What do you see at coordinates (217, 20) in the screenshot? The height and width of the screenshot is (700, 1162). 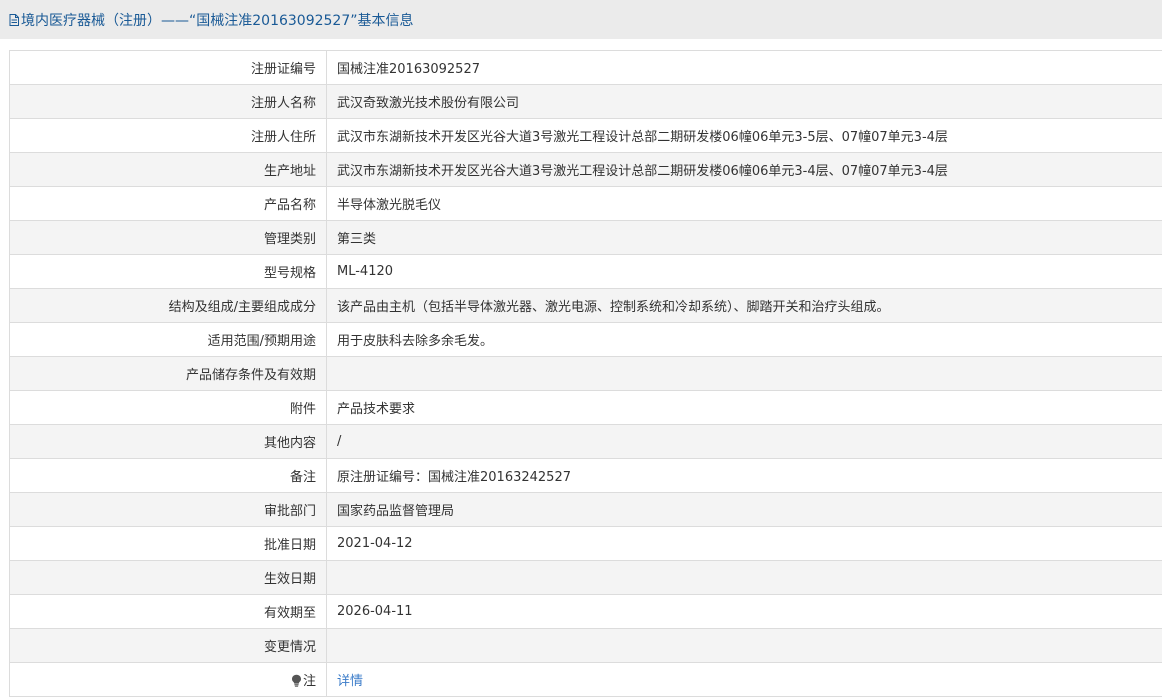 I see `page-title: 境内医疗器械（注册）——“国械注准20163092527”基本信息` at bounding box center [217, 20].